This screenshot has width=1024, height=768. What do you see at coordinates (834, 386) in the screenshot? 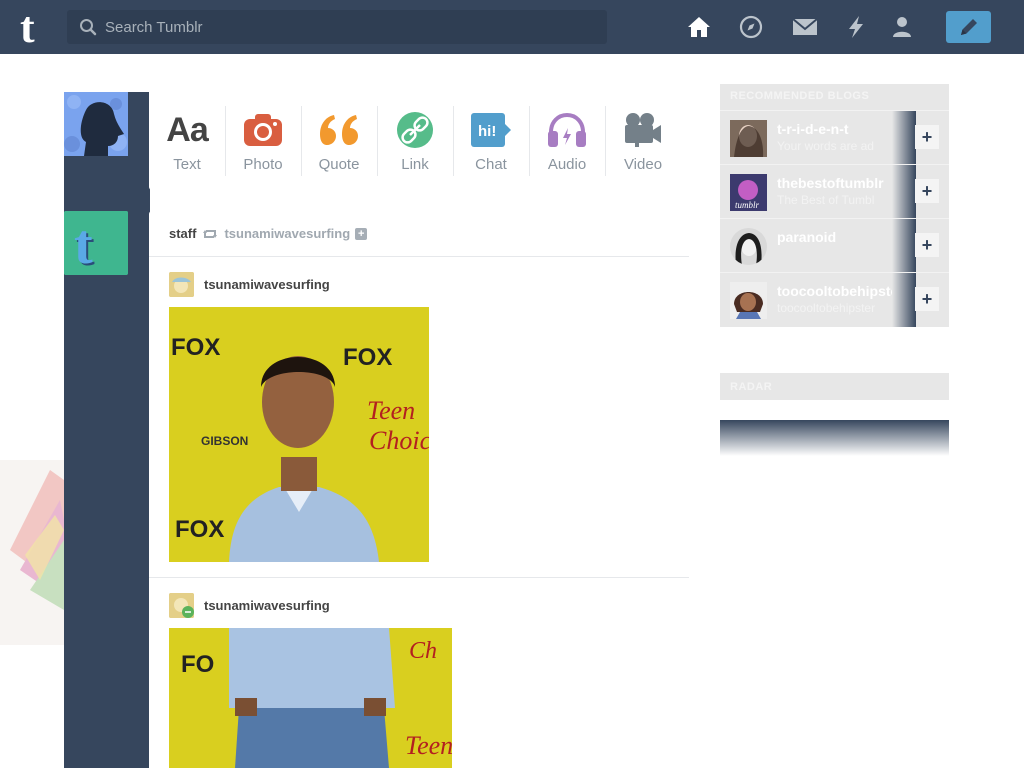
I see `radar-panel: RADAR` at bounding box center [834, 386].